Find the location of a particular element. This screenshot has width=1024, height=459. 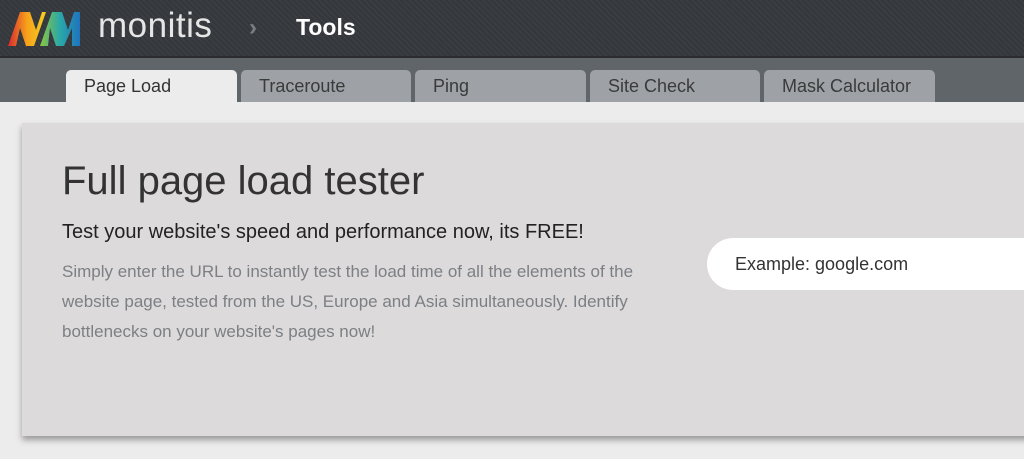

tab-ping: Ping is located at coordinates (500, 86).